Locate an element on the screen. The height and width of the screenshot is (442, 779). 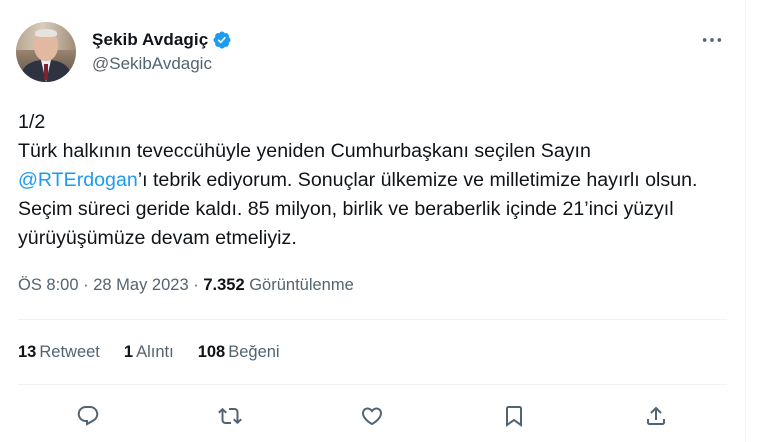
action-bar is located at coordinates (373, 416).